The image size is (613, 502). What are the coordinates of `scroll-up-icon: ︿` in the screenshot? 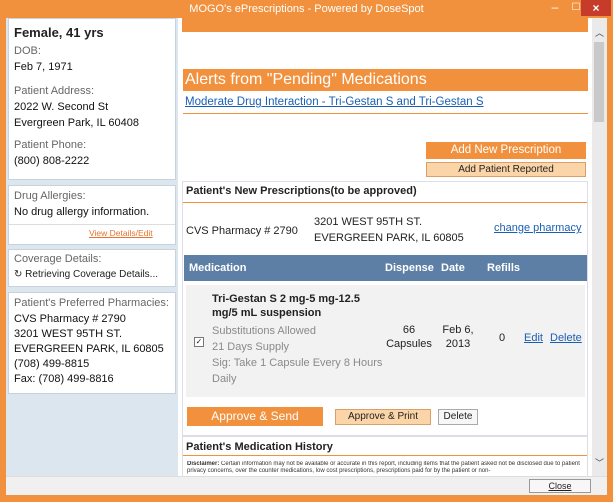 It's located at (599, 32).